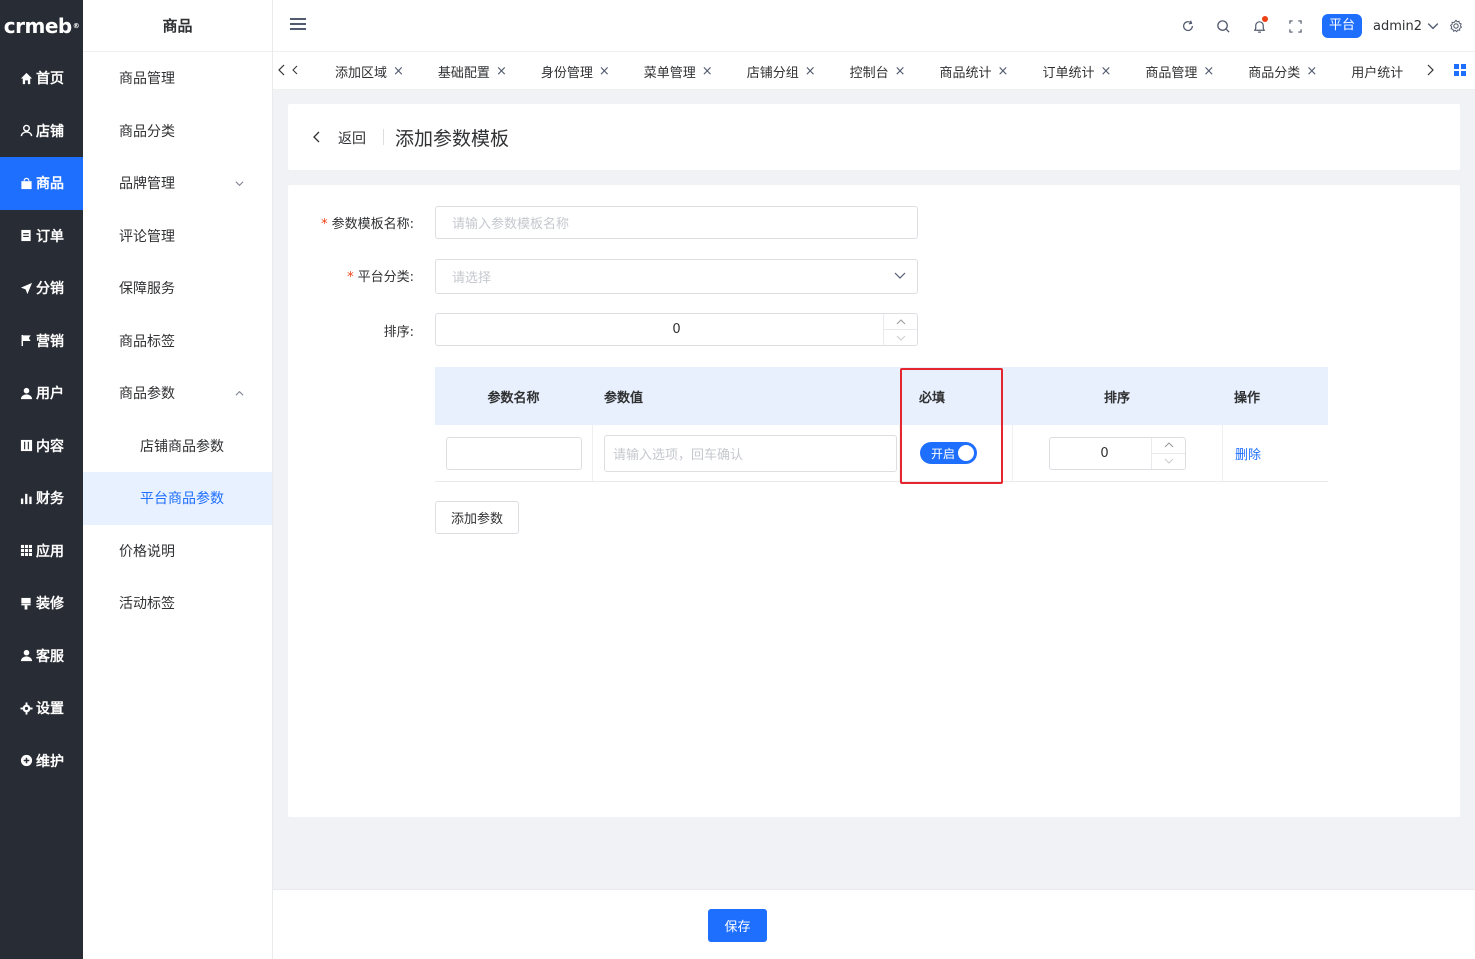  Describe the element at coordinates (41, 498) in the screenshot. I see `nav-item: 财务` at that location.